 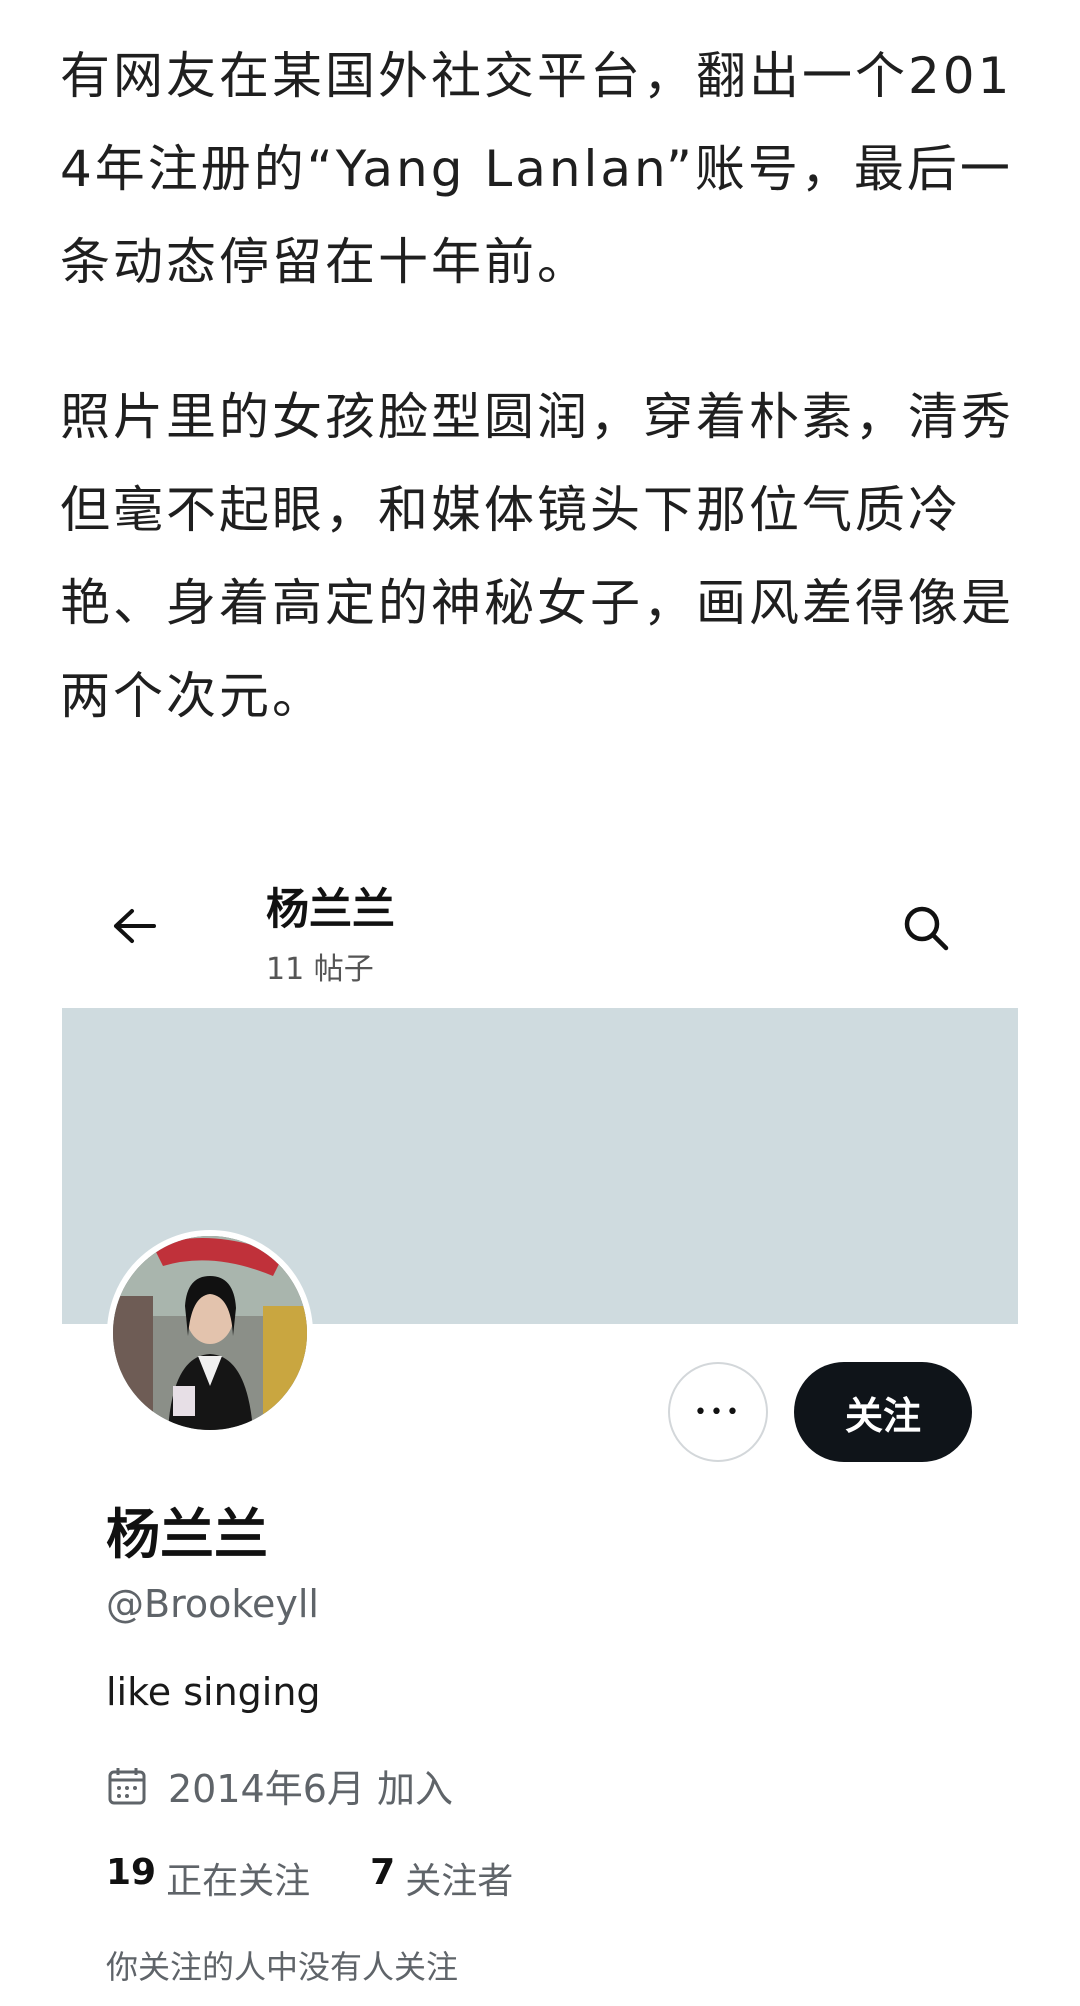 What do you see at coordinates (187, 1534) in the screenshot?
I see `profile-display-name: 杨兰兰` at bounding box center [187, 1534].